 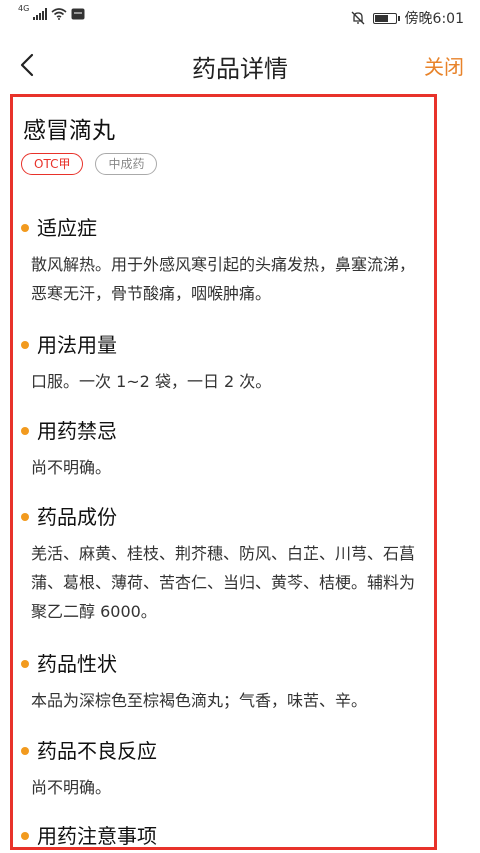 What do you see at coordinates (223, 345) in the screenshot?
I see `section-title: 用法用量` at bounding box center [223, 345].